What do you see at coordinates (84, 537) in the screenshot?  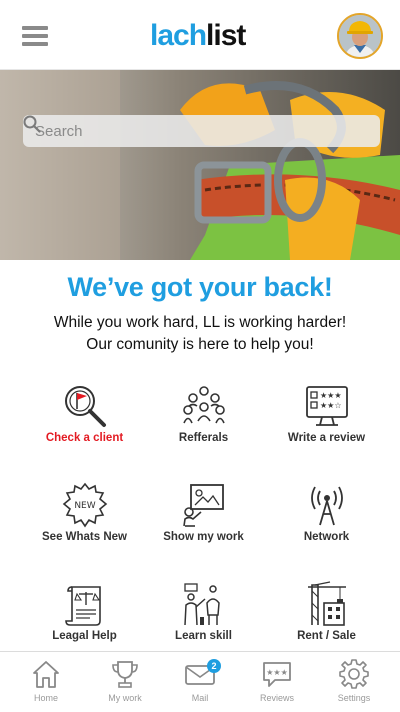 I see `tile-label: See Whats New` at bounding box center [84, 537].